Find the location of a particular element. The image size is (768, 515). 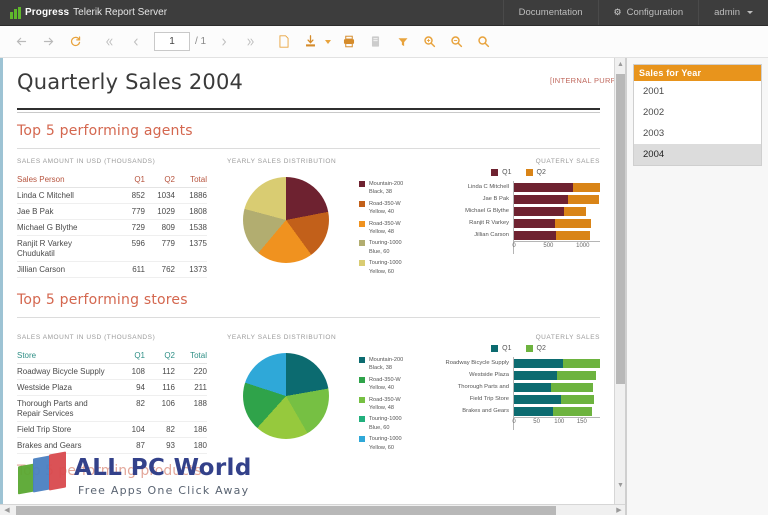

nav-configuration-label: Configuration is located at coordinates (655, 12).